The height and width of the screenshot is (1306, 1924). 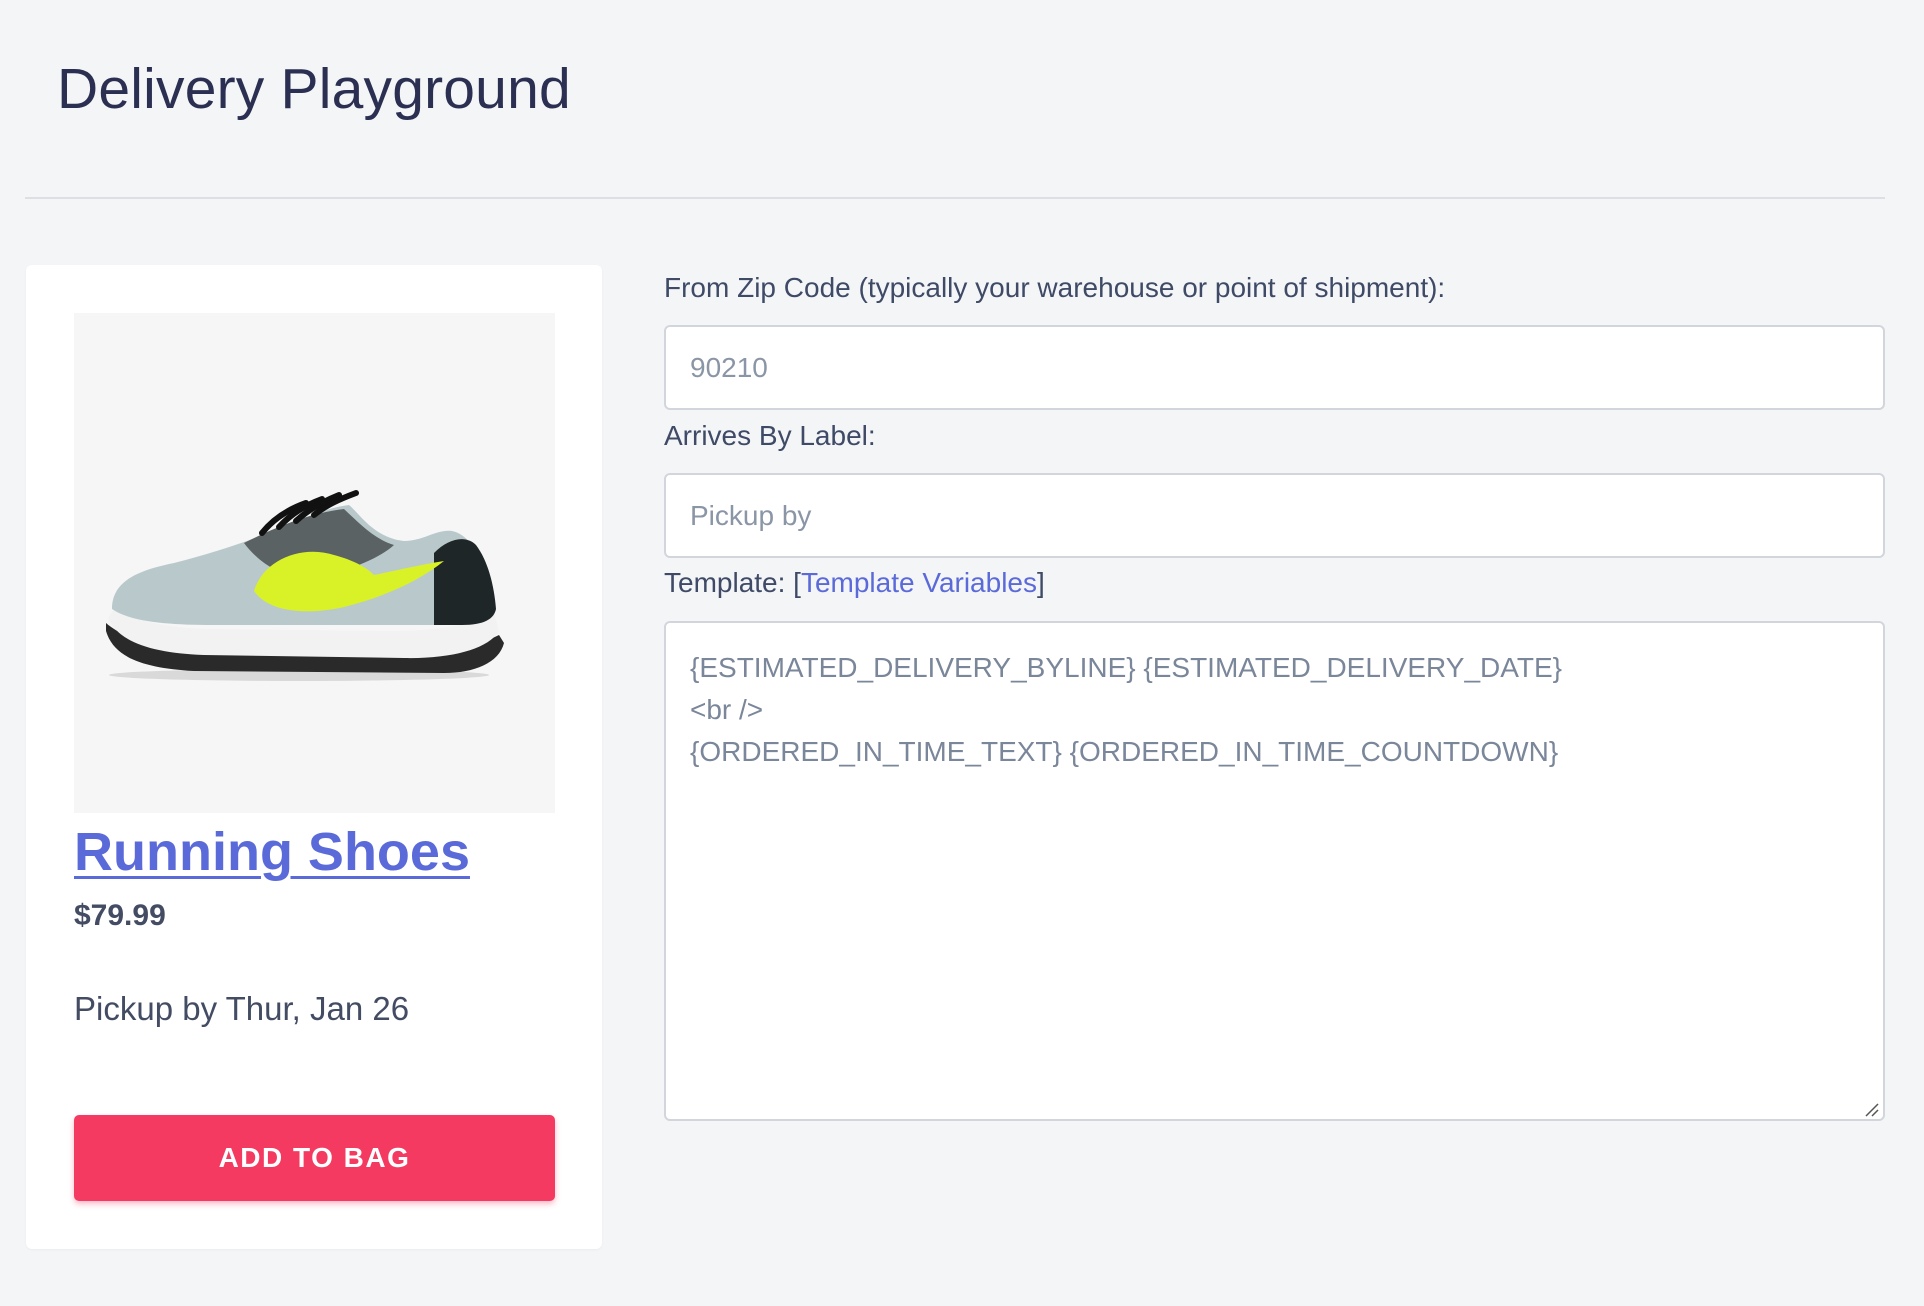 I want to click on shoe-image, so click(x=314, y=563).